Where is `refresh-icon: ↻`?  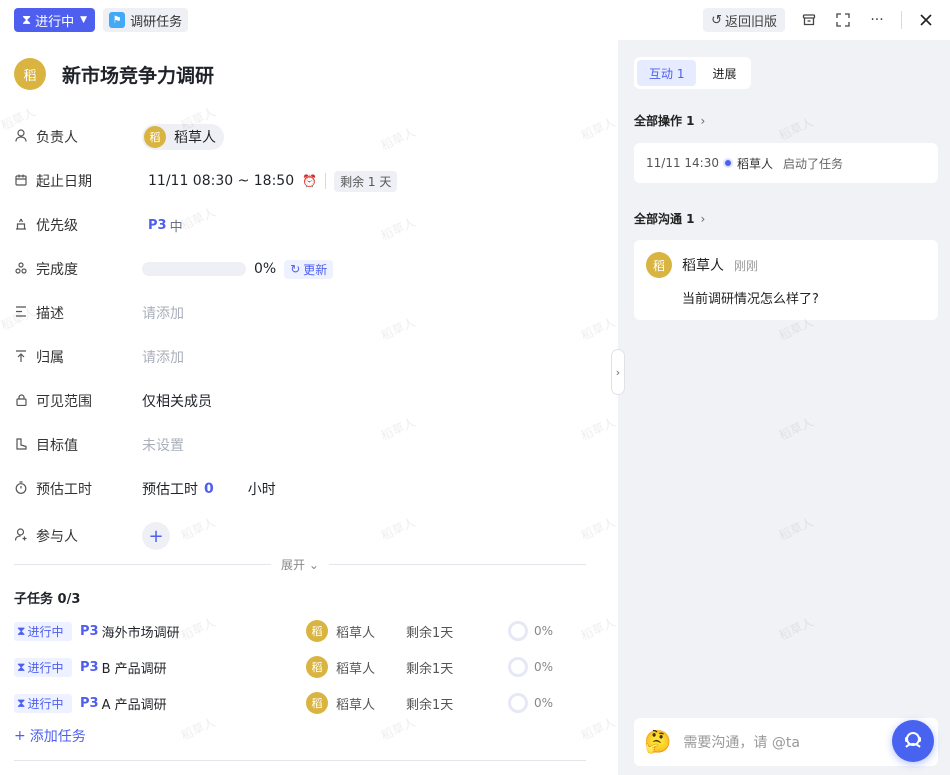 refresh-icon: ↻ is located at coordinates (295, 269).